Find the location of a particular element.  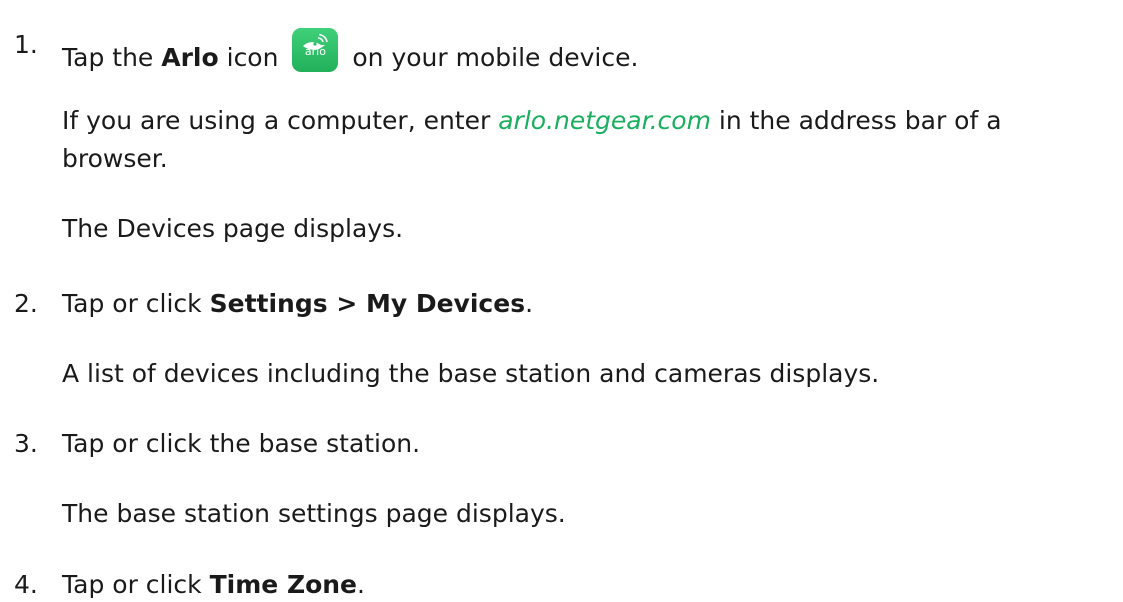

menu-path: Settings > My Devices is located at coordinates (367, 303).